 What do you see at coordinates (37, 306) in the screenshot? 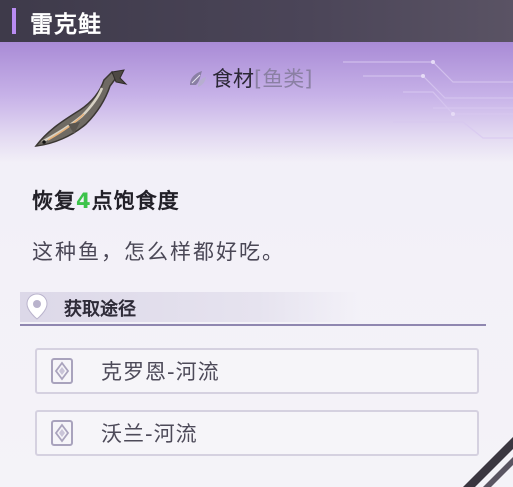
I see `location-pin-icon` at bounding box center [37, 306].